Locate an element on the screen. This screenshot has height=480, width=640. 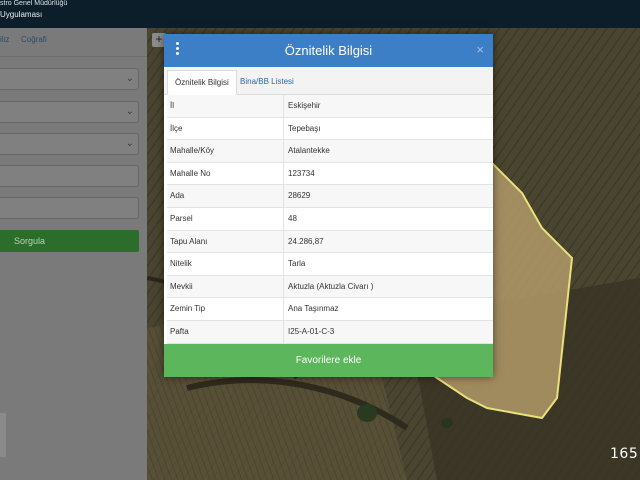
table-row: Mevkii Aktuzla (Aktuzla Civarı ) is located at coordinates (330, 287).